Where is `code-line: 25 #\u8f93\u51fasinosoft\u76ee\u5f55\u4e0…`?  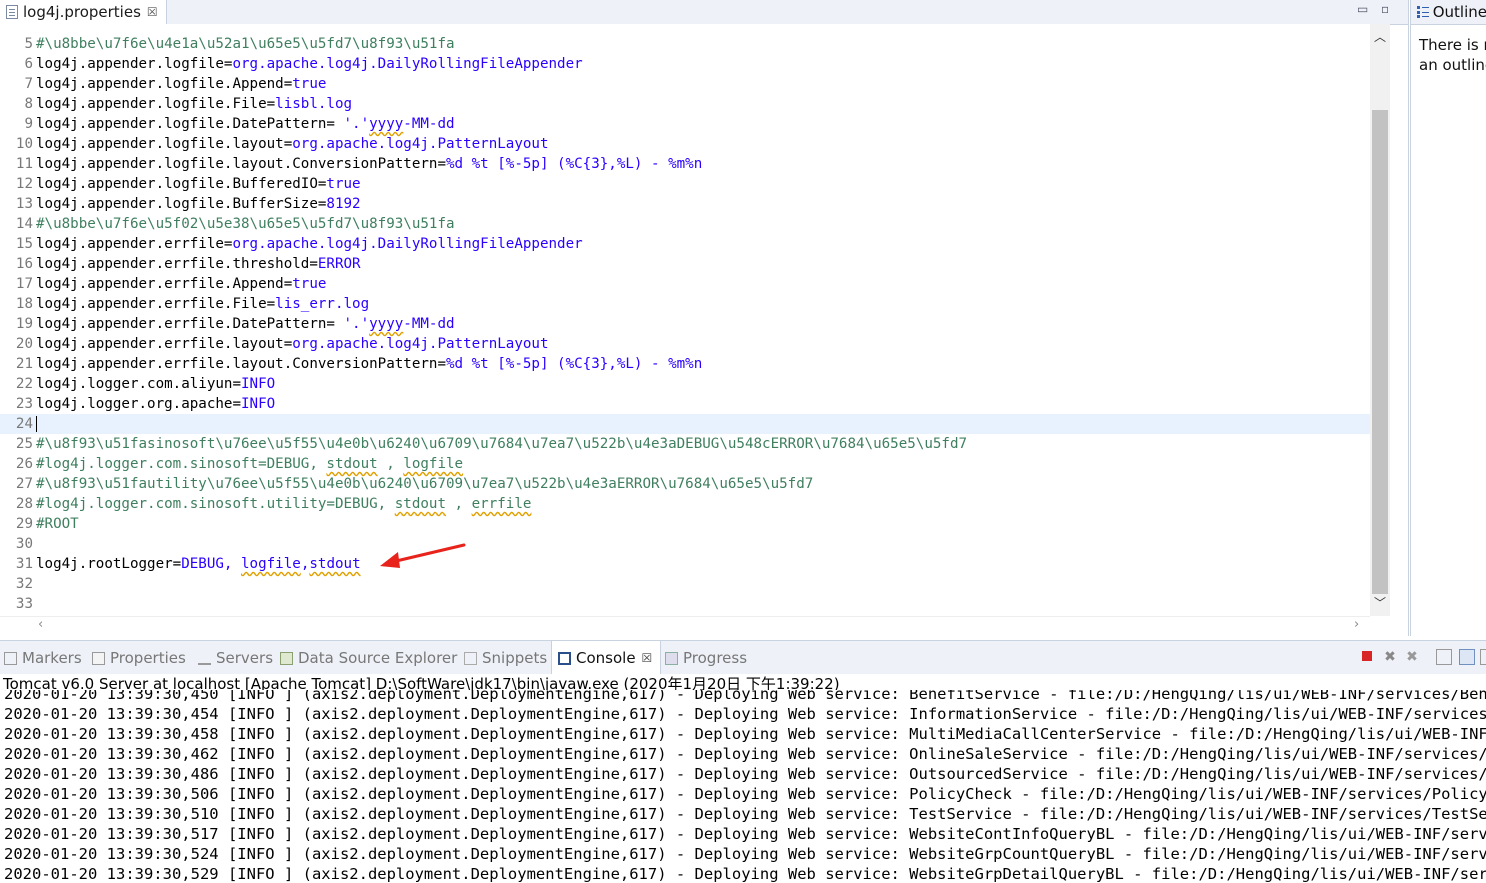
code-line: 25 #\u8f93\u51fasinosoft\u76ee\u5f55\u4e0… is located at coordinates (685, 444).